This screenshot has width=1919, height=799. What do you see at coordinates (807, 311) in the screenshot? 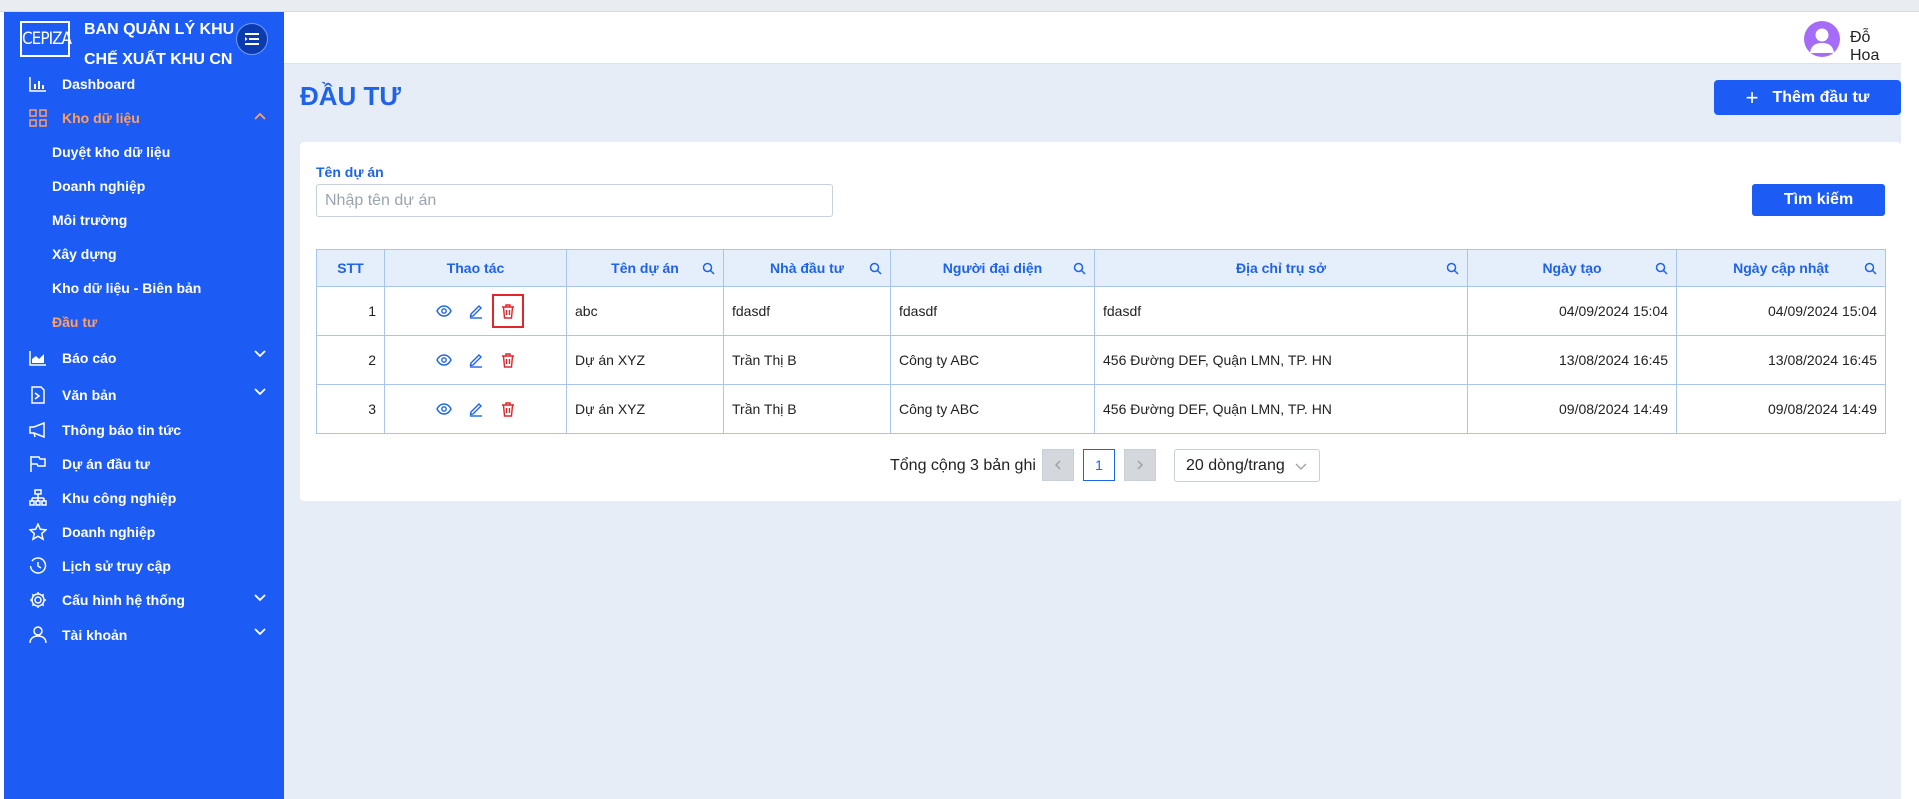
I see `cell-nha-dau-tu: fdasdf` at bounding box center [807, 311].